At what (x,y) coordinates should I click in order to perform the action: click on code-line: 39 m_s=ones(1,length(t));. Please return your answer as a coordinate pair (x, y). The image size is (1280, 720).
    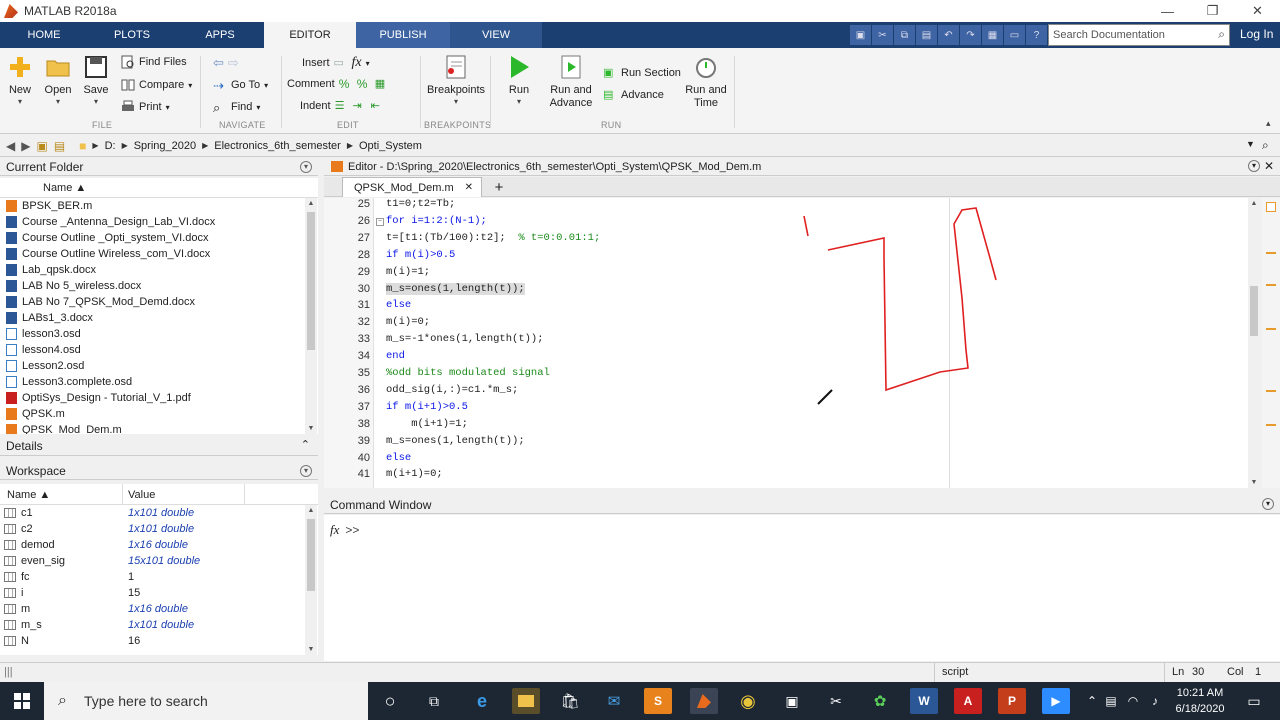
    Looking at the image, I should click on (786, 441).